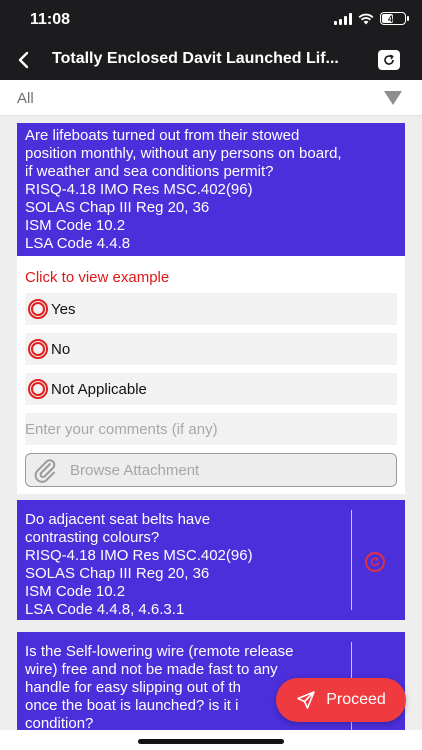 The height and width of the screenshot is (750, 422). I want to click on comments-placeholder: Enter your comments (if any), so click(121, 429).